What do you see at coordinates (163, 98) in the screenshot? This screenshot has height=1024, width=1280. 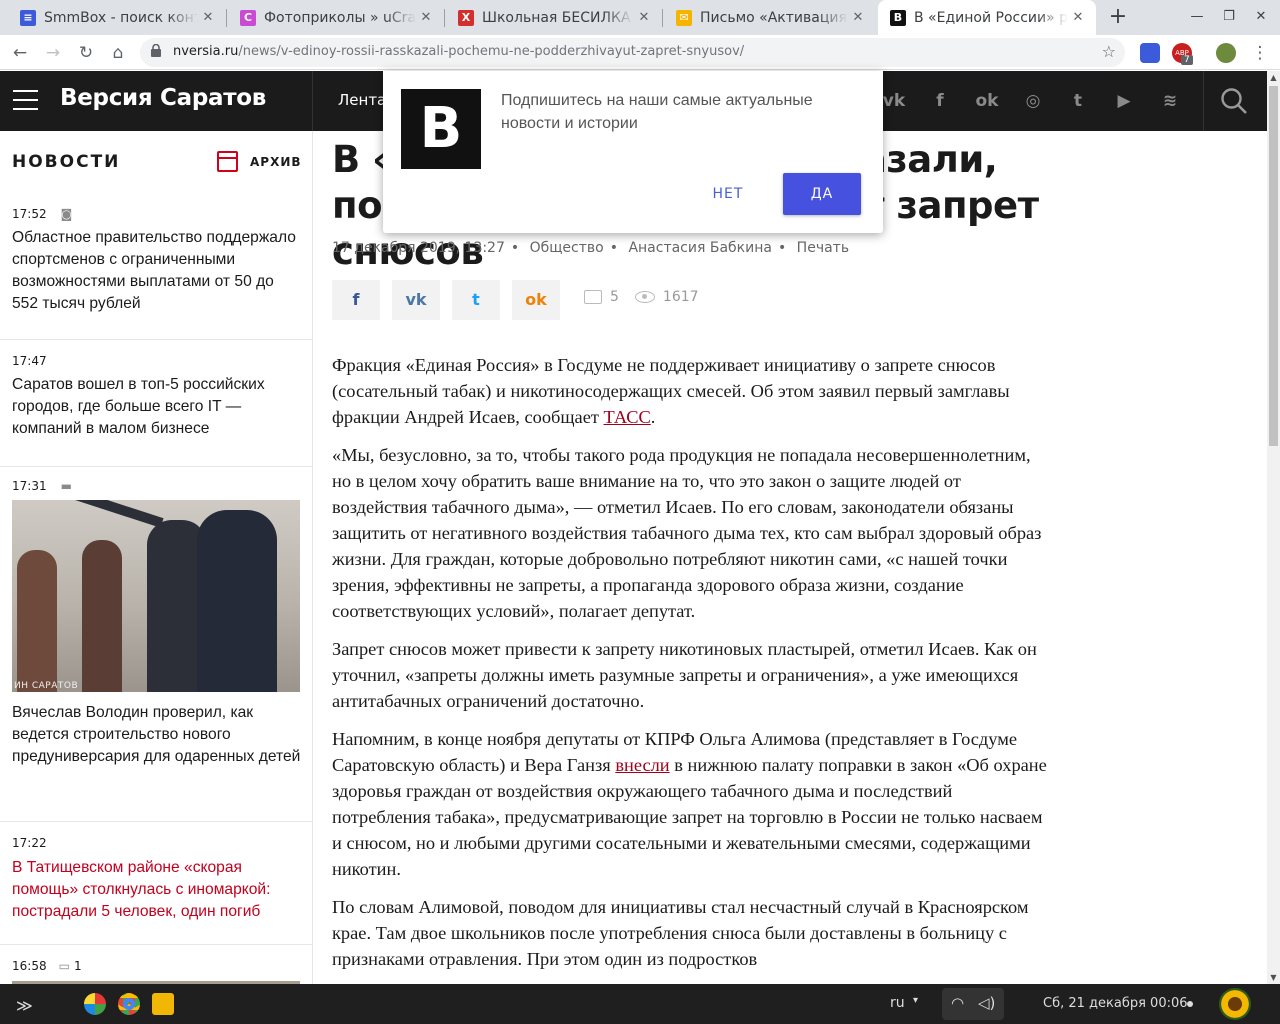 I see `site-logo-title: Версия Саратов` at bounding box center [163, 98].